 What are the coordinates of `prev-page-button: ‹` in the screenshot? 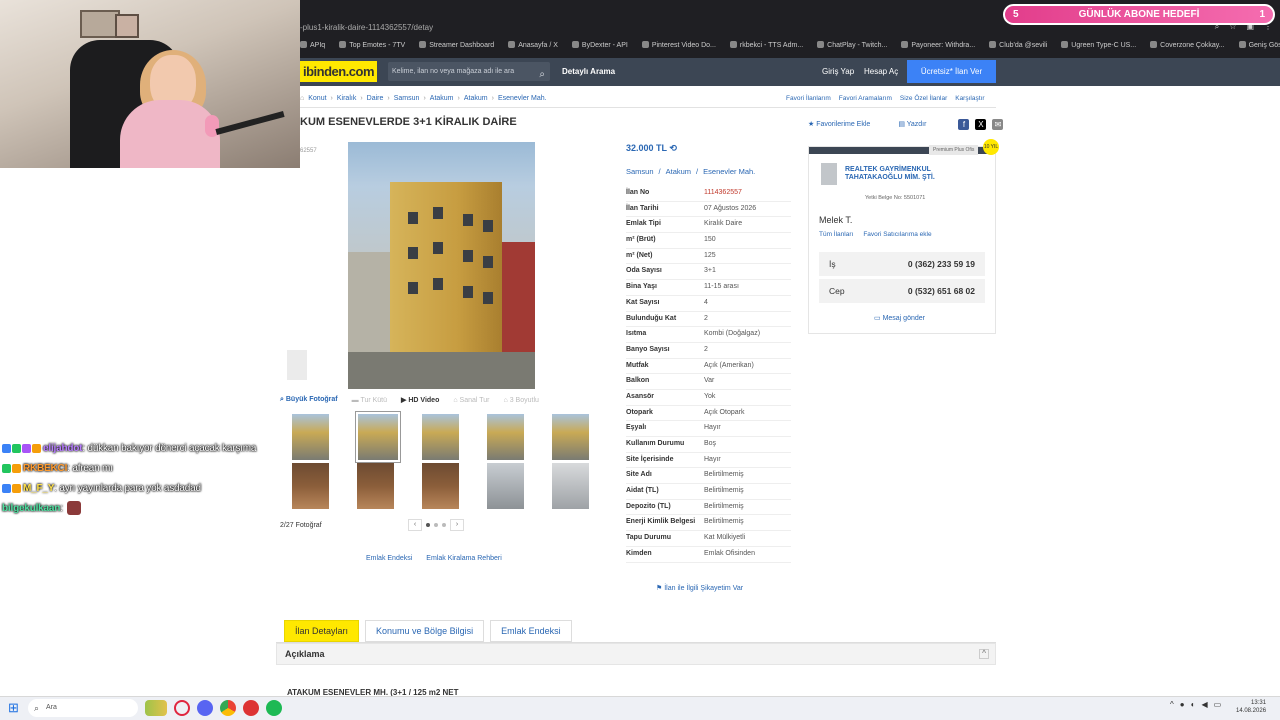 It's located at (415, 525).